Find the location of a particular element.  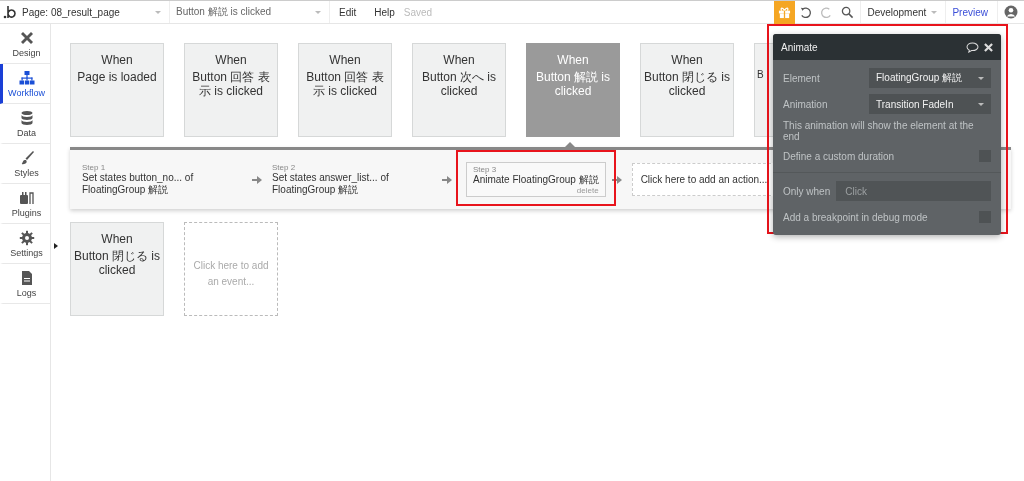

field-label: Only when is located at coordinates (807, 191).